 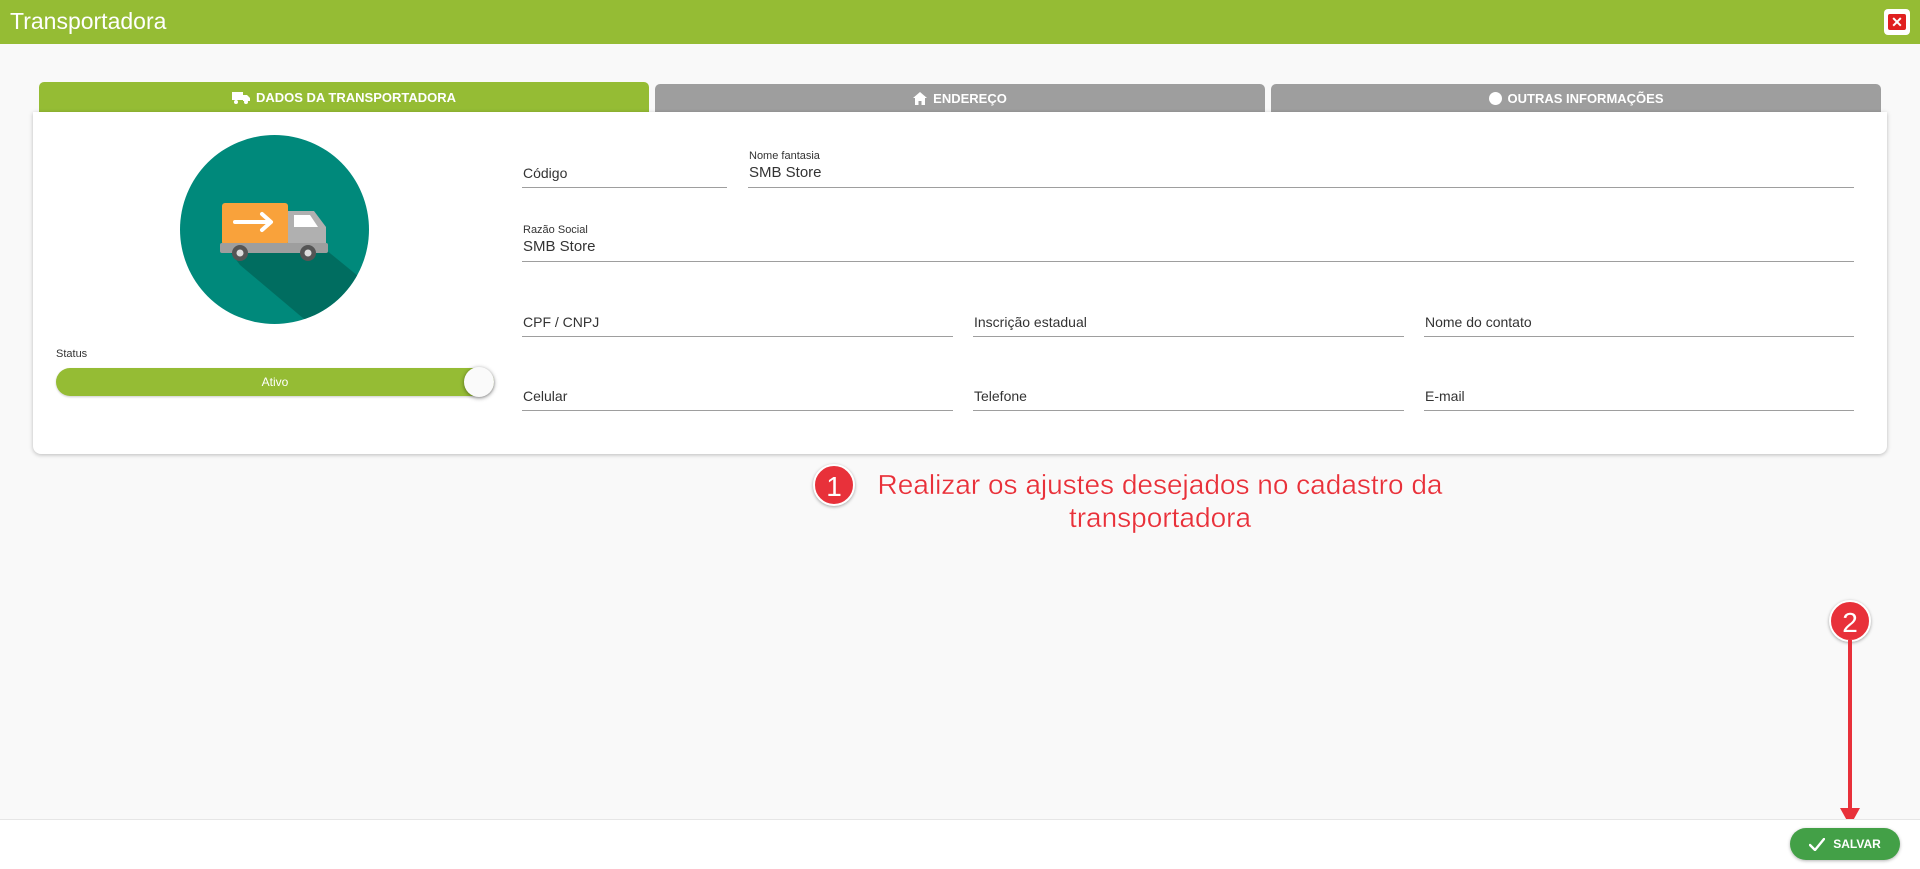 I want to click on toggle-knob, so click(x=479, y=382).